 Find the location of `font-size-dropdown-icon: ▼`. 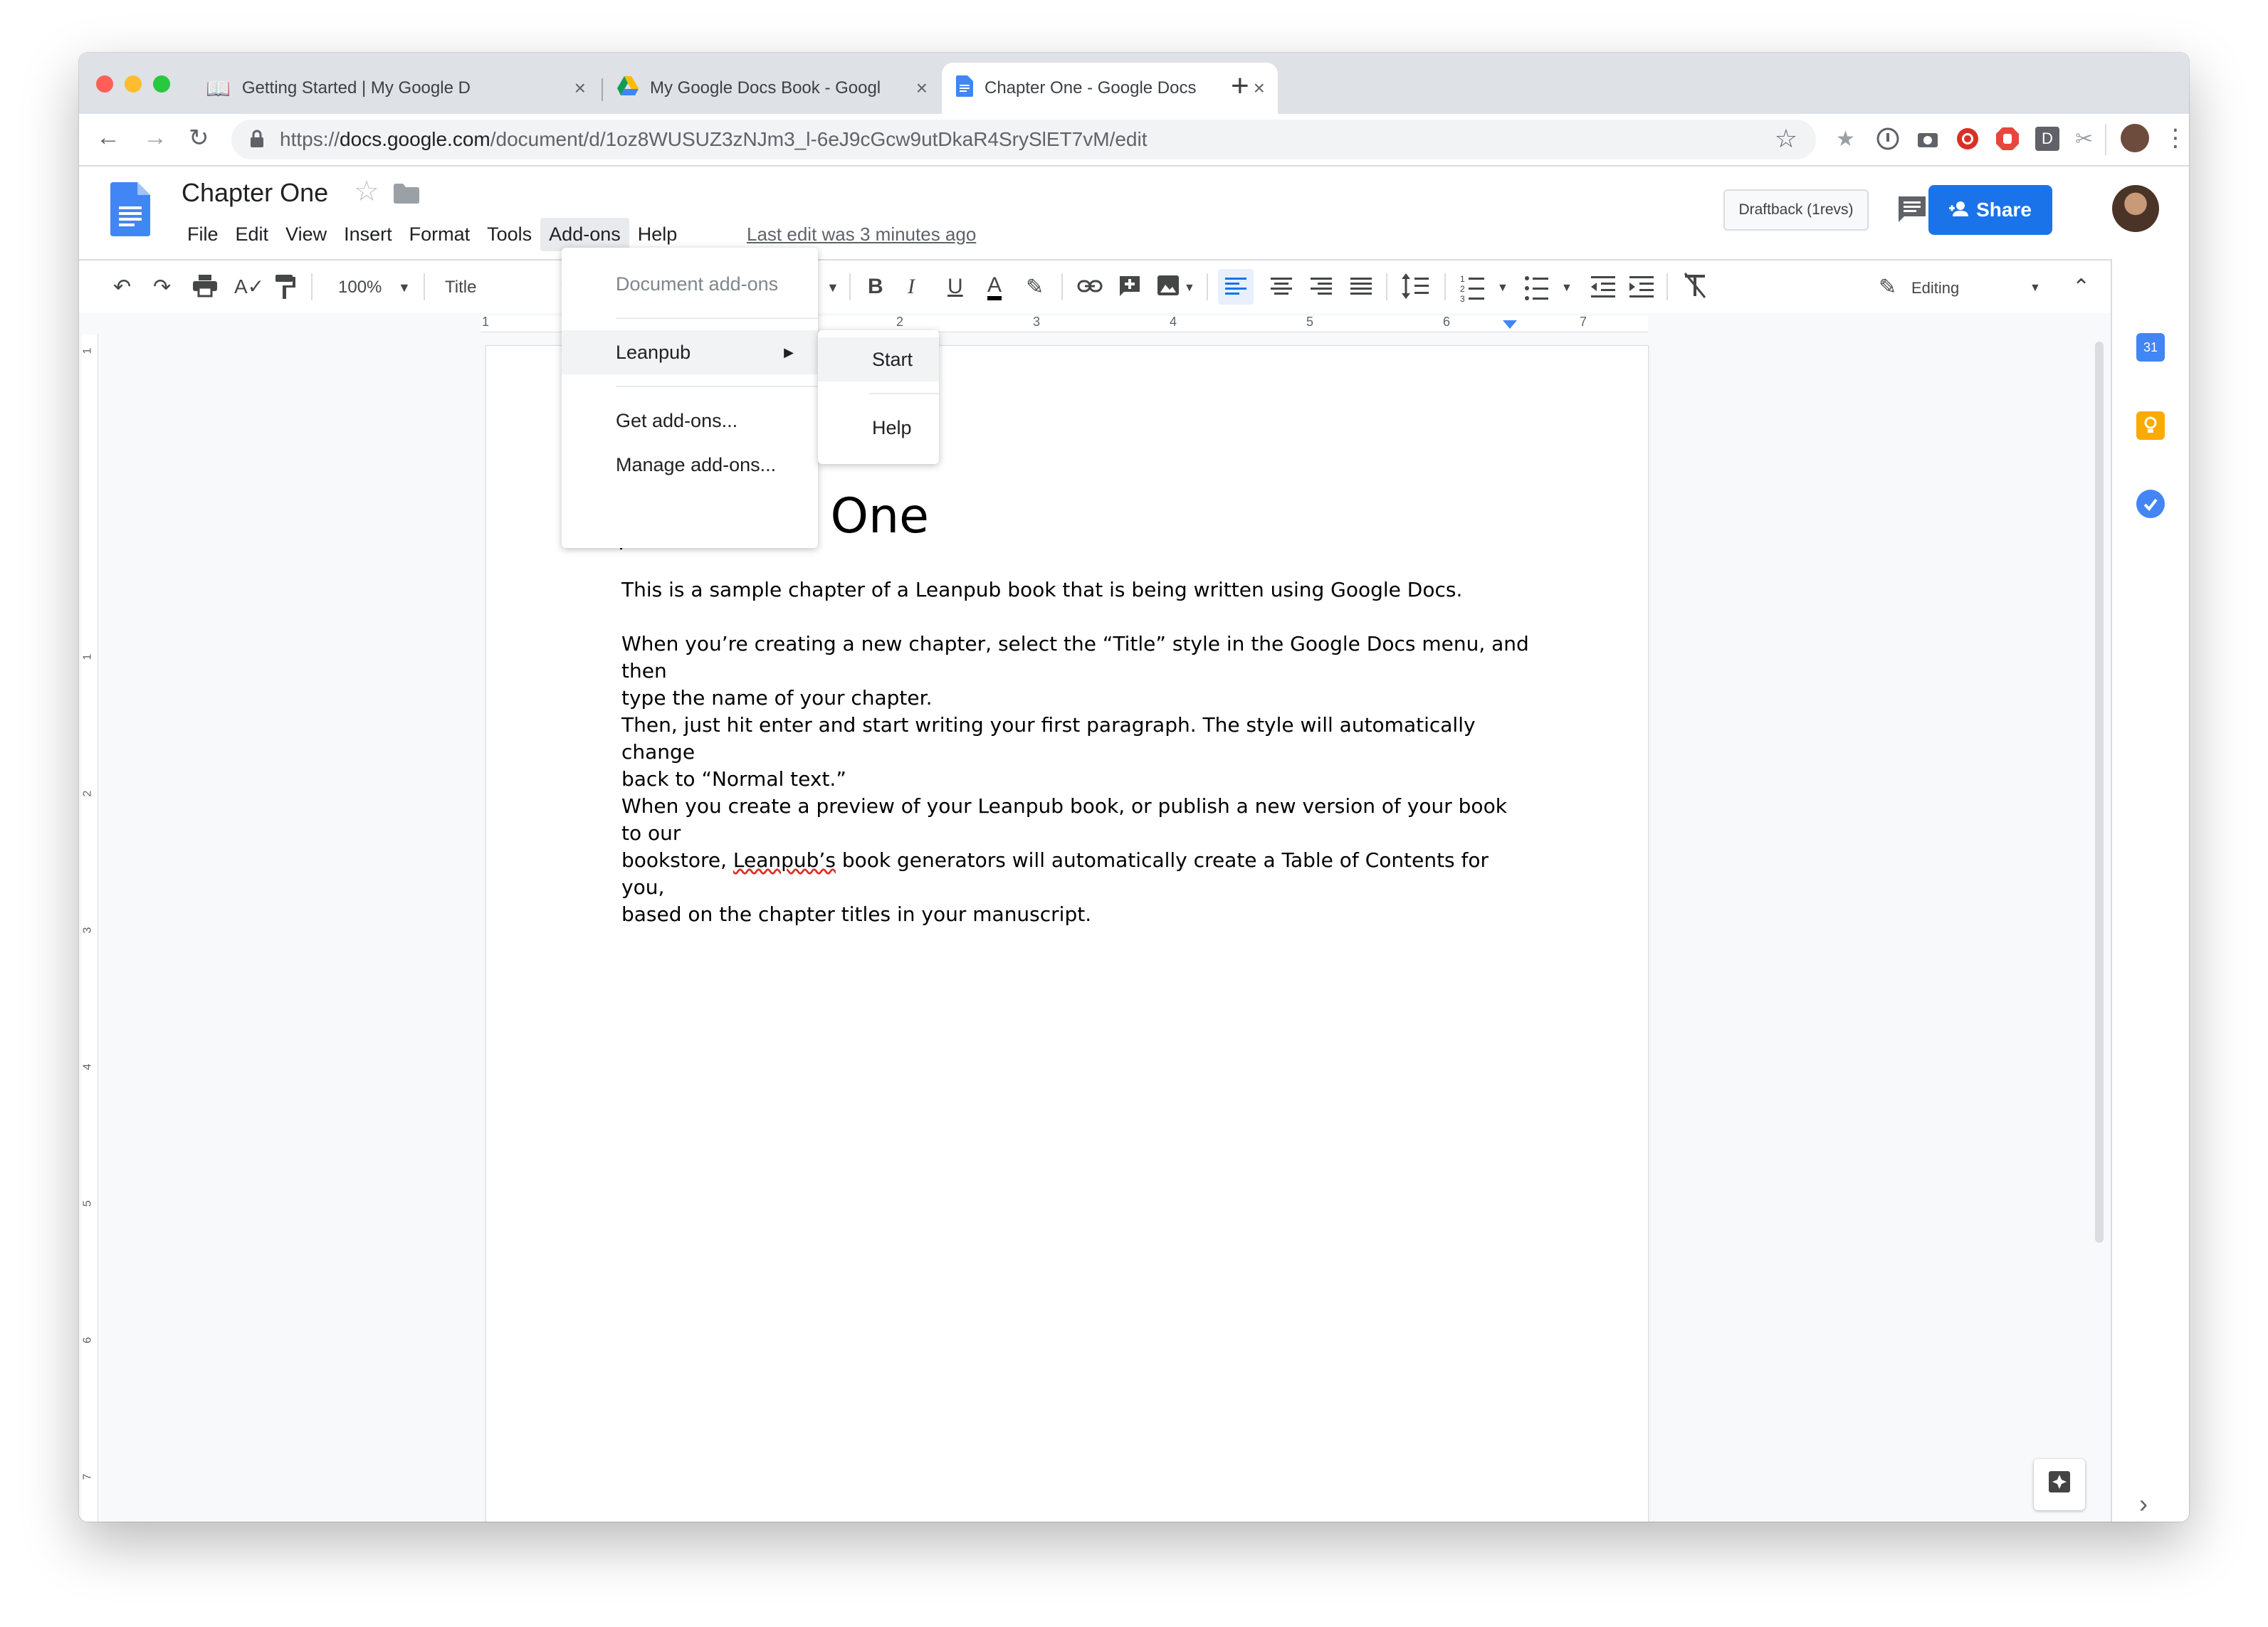

font-size-dropdown-icon: ▼ is located at coordinates (832, 287).